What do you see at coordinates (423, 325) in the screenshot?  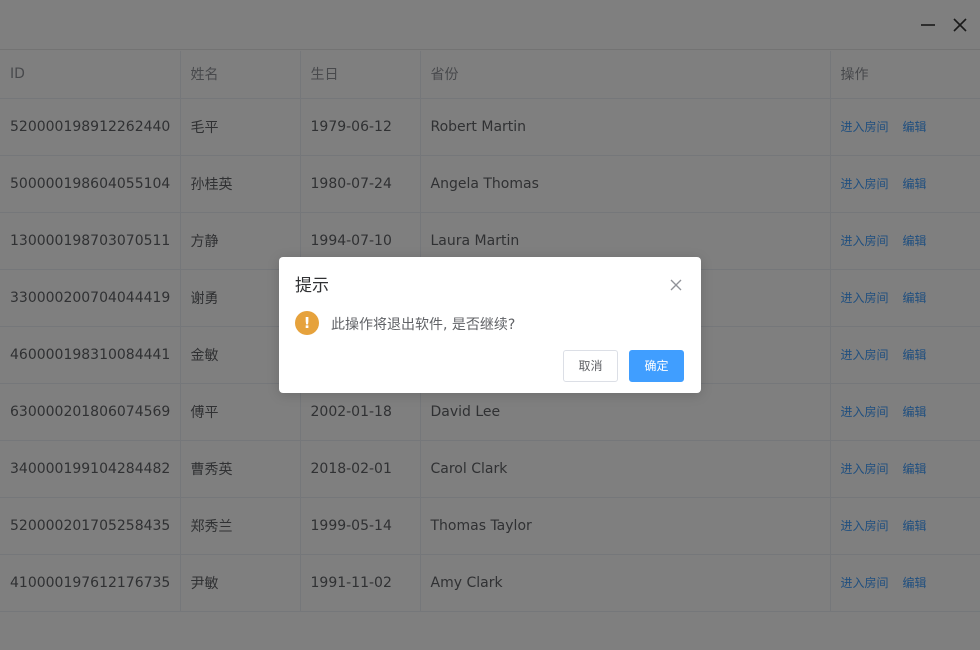 I see `dialog-message: 此操作将退出软件, 是否继续?` at bounding box center [423, 325].